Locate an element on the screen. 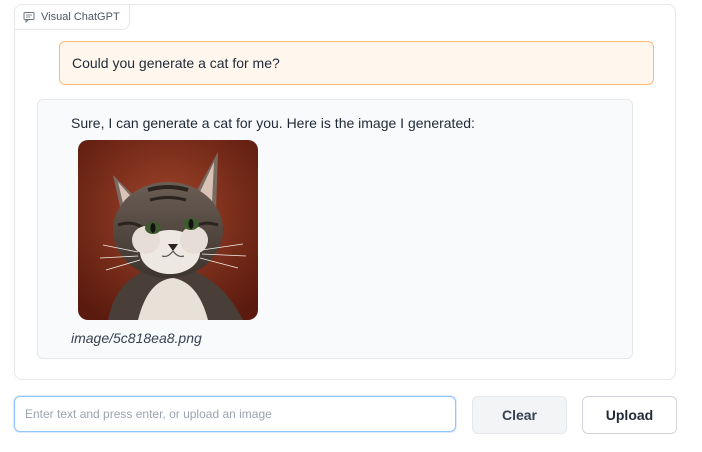  panel-label: Visual ChatGPT is located at coordinates (72, 17).